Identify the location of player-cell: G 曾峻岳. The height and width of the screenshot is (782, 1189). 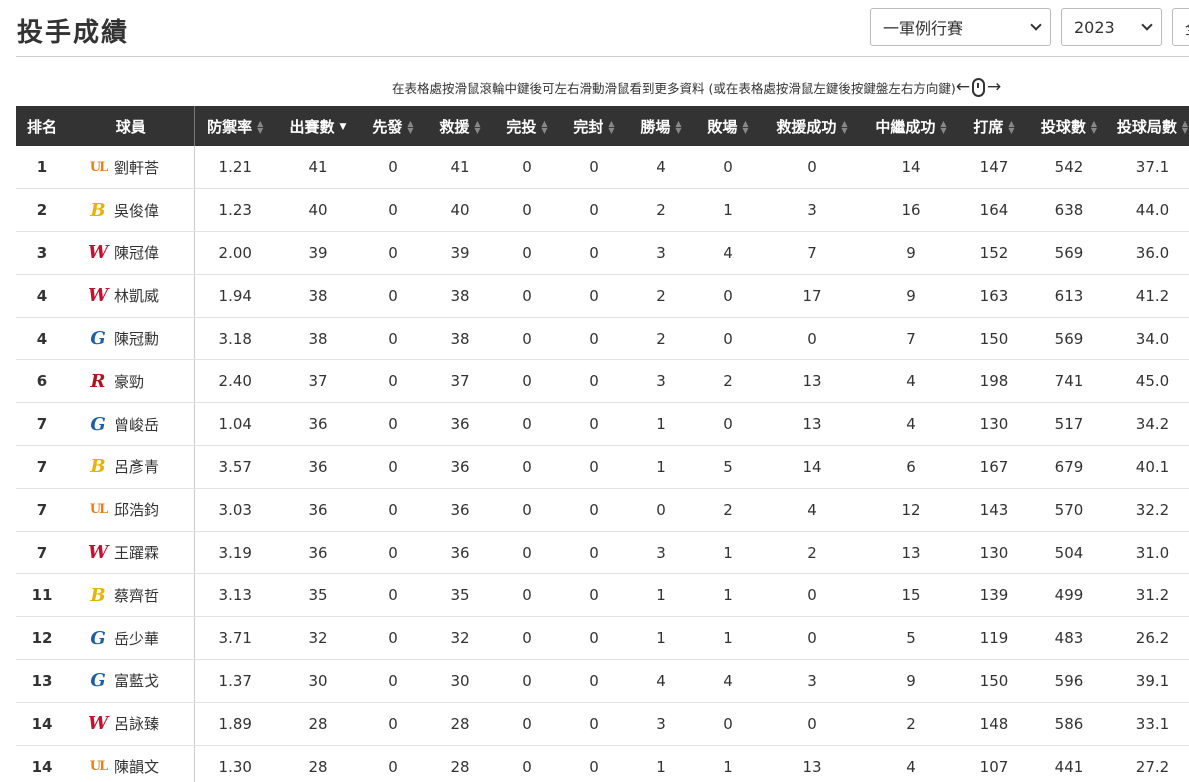
(131, 424).